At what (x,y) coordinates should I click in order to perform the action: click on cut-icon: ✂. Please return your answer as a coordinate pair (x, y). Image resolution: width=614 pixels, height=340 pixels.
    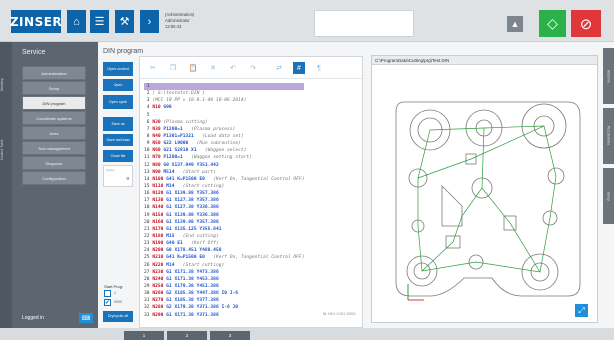
    Looking at the image, I should click on (153, 68).